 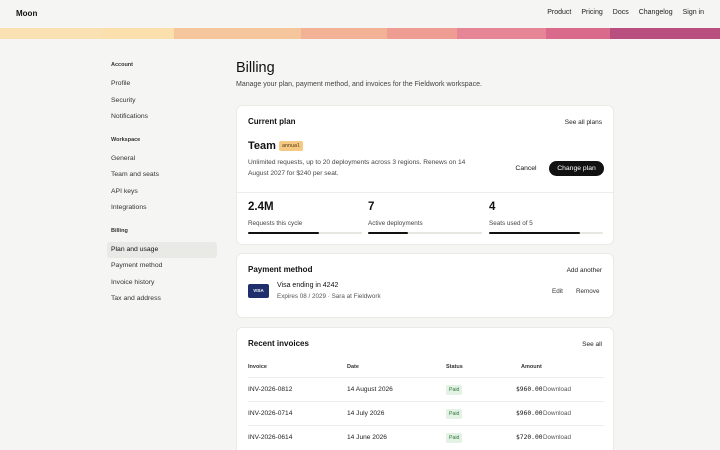 I want to click on column-header-amount: Amount, so click(x=531, y=367).